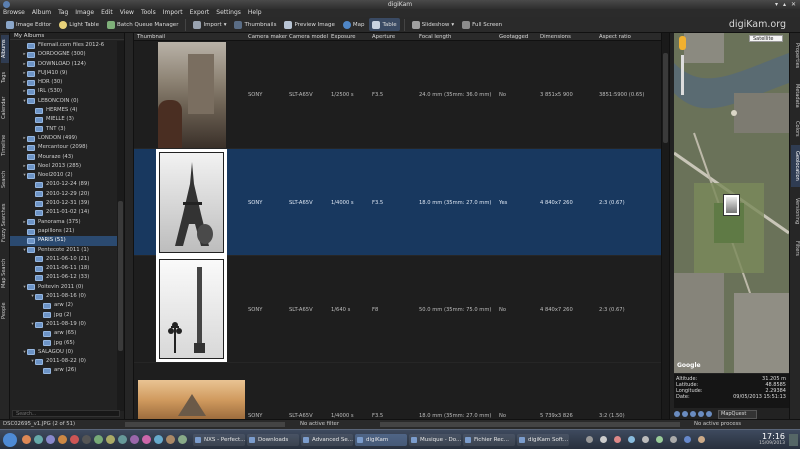 The image size is (800, 449). I want to click on task-downloads: Downloads, so click(273, 440).